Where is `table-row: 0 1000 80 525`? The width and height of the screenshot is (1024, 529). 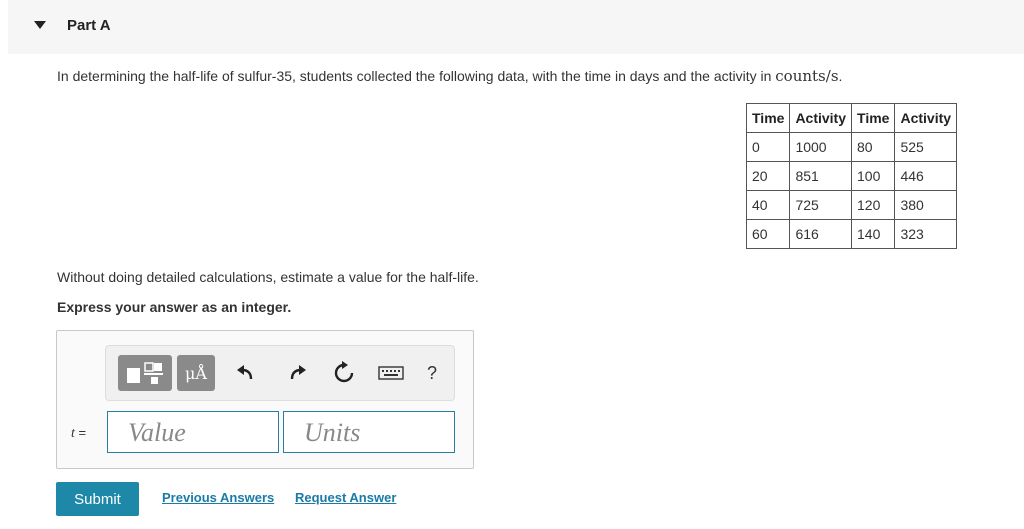
table-row: 0 1000 80 525 is located at coordinates (851, 147).